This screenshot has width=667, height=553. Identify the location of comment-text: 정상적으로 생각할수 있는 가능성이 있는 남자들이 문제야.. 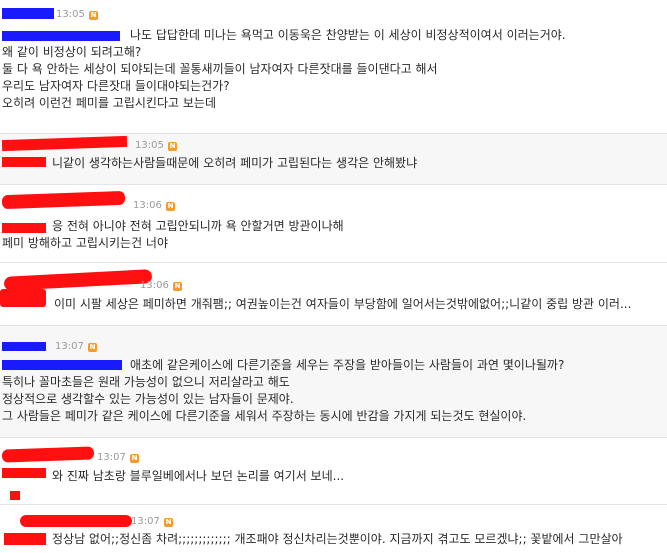
(148, 399).